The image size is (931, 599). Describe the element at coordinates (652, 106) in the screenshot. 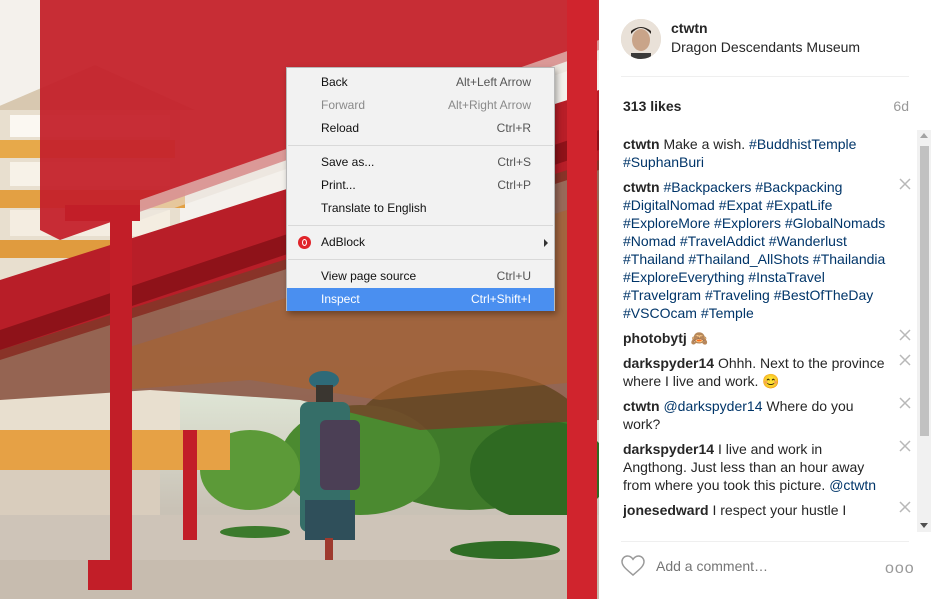

I see `likes-count: 313 likes` at that location.